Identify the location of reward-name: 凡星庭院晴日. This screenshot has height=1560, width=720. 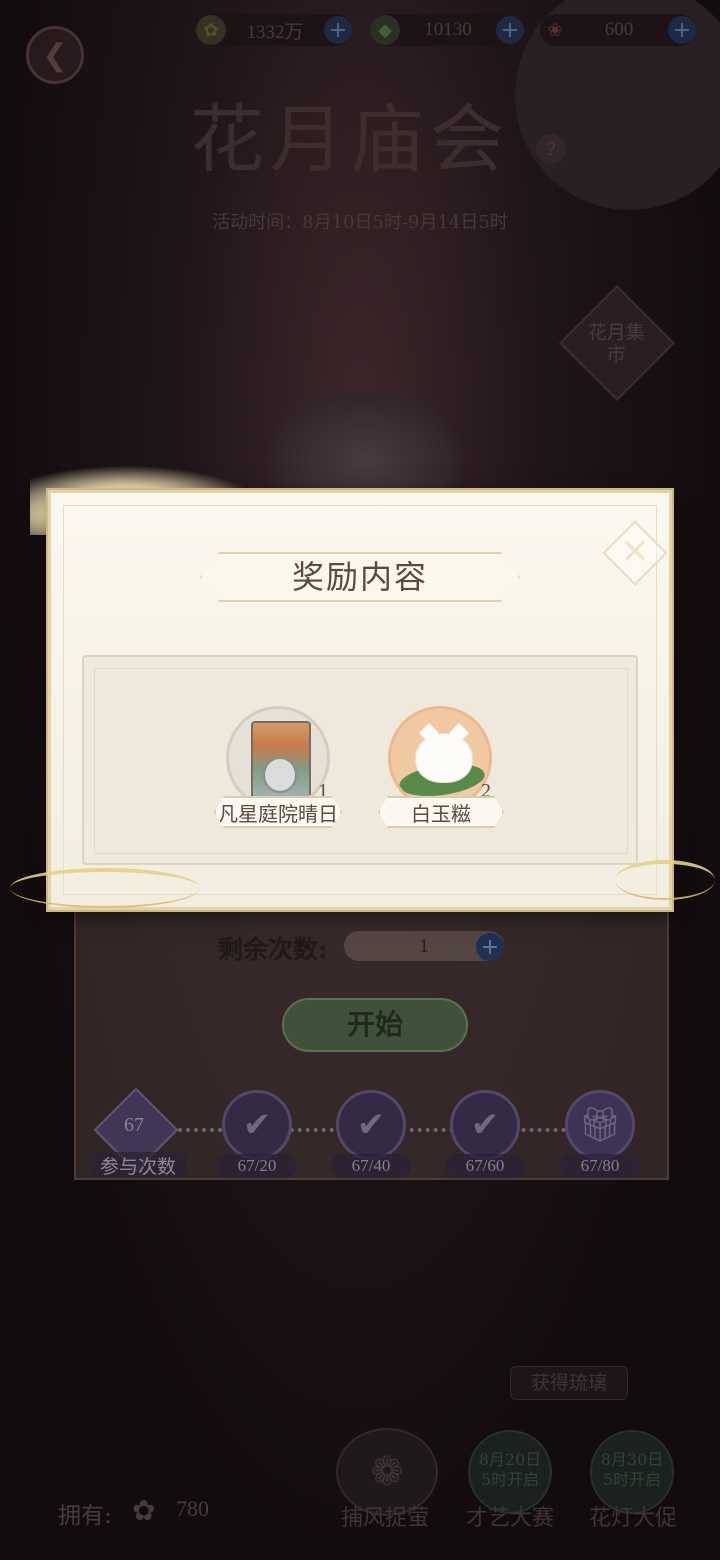
(278, 812).